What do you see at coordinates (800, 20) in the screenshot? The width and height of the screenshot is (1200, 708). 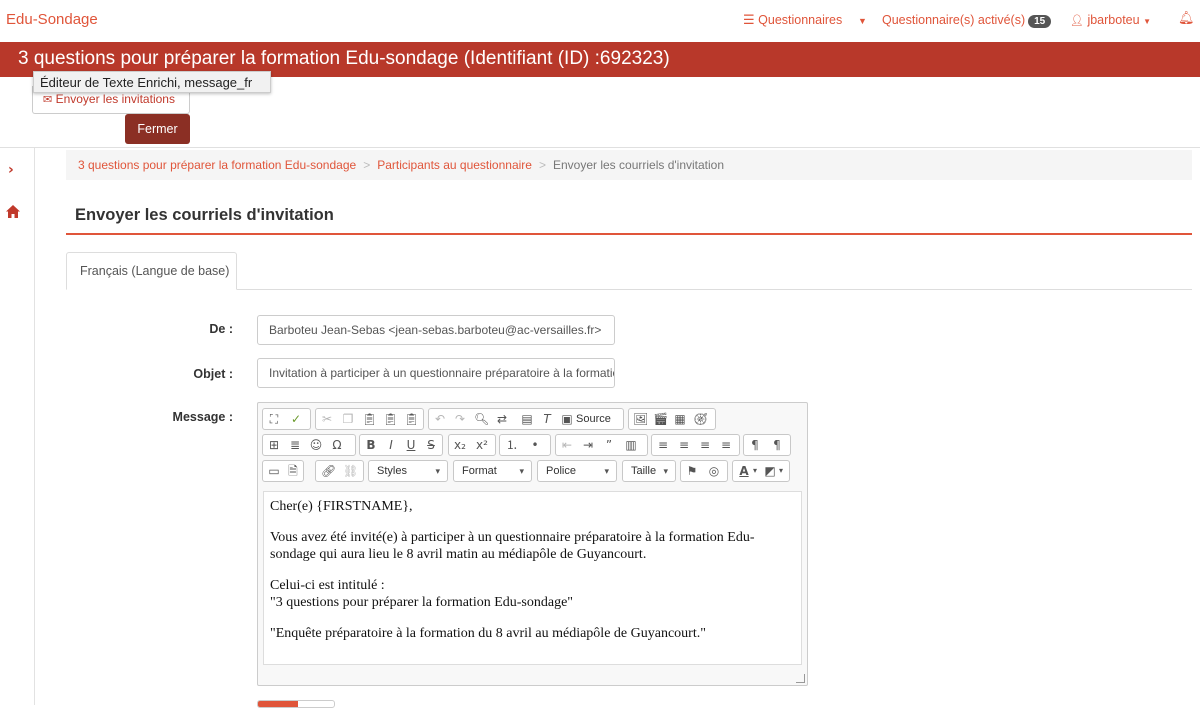 I see `nav-questionnaires-label: Questionnaires` at bounding box center [800, 20].